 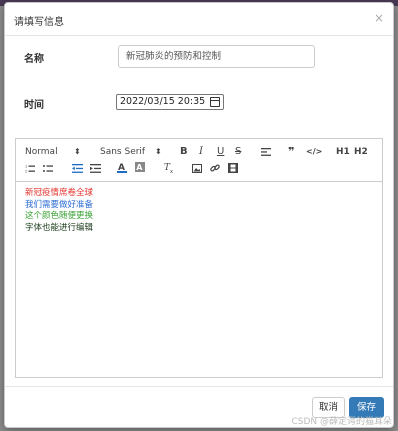 I want to click on video-icon, so click(x=233, y=168).